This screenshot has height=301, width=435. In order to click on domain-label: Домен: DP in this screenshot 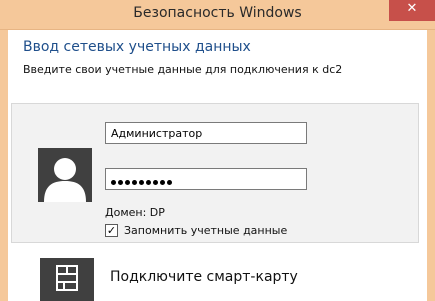, I will do `click(135, 212)`.